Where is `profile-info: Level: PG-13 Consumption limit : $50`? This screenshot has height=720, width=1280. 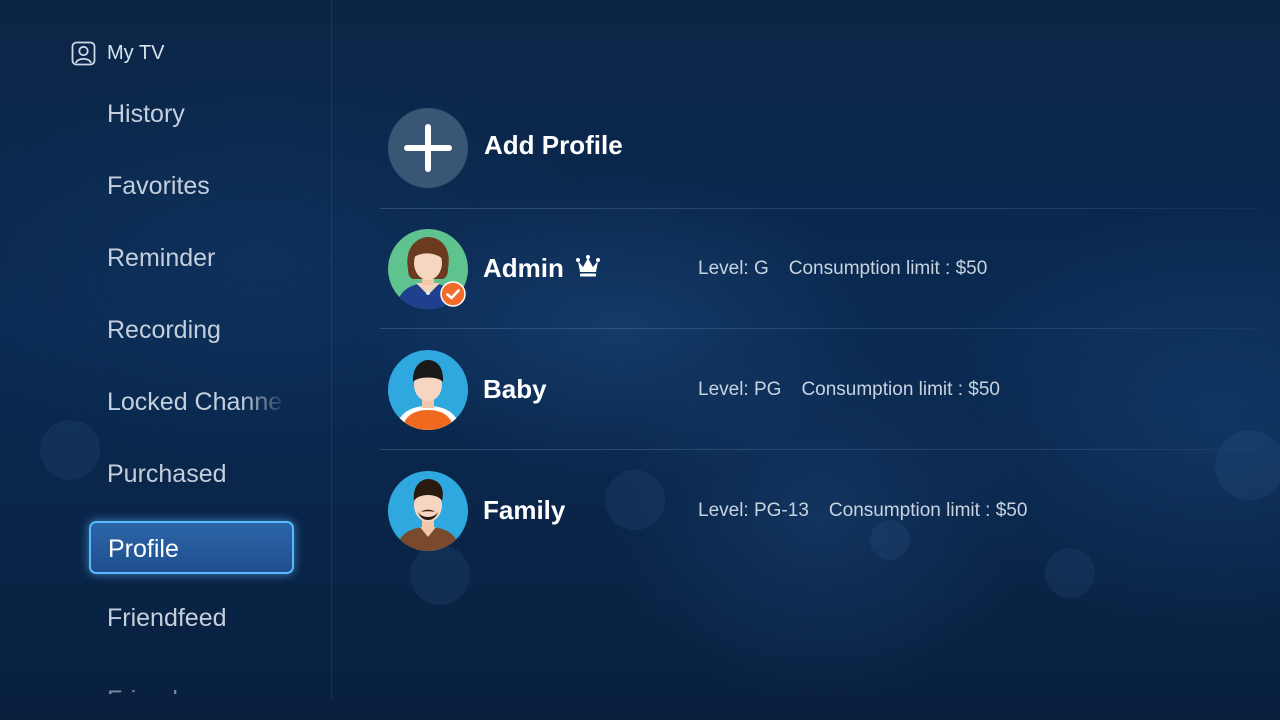 profile-info: Level: PG-13 Consumption limit : $50 is located at coordinates (862, 511).